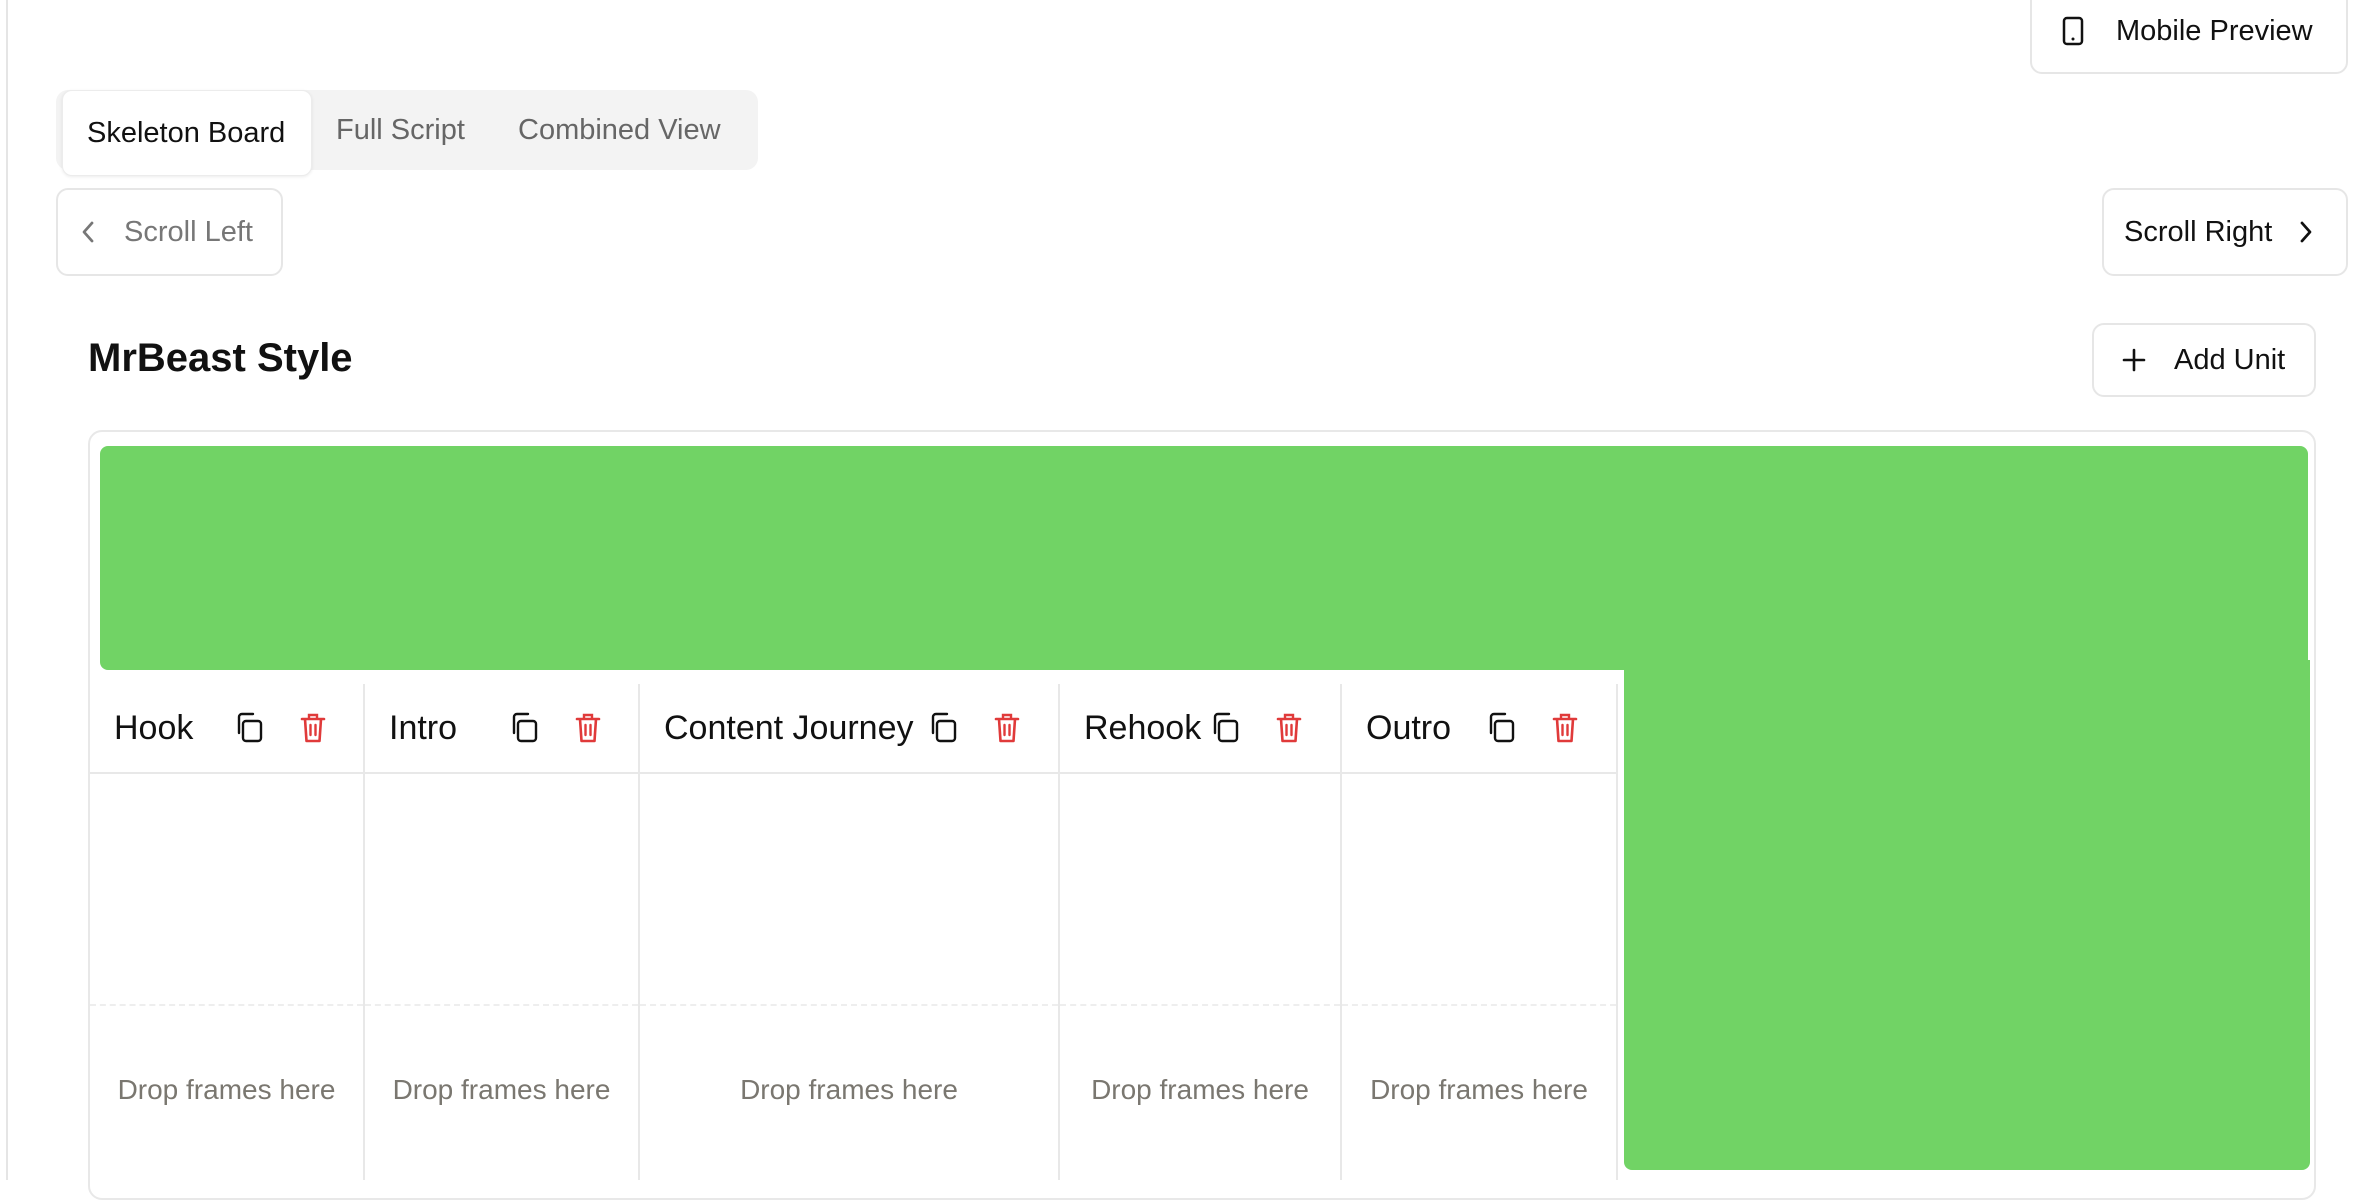  What do you see at coordinates (502, 932) in the screenshot?
I see `column-intro: Intro Drop frames here` at bounding box center [502, 932].